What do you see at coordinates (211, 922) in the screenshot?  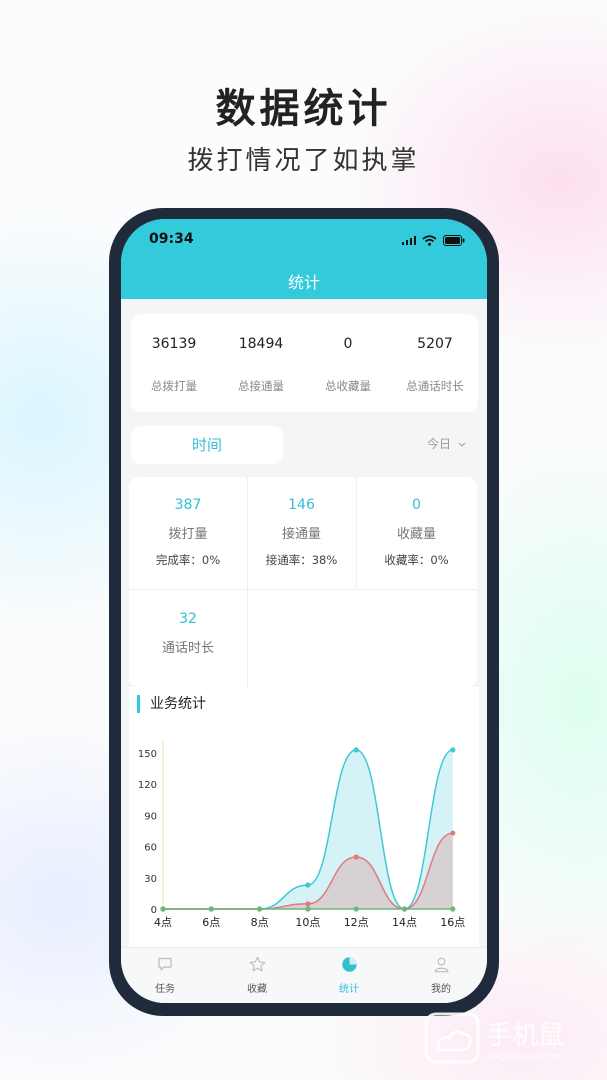 I see `x-tick-label: 6点` at bounding box center [211, 922].